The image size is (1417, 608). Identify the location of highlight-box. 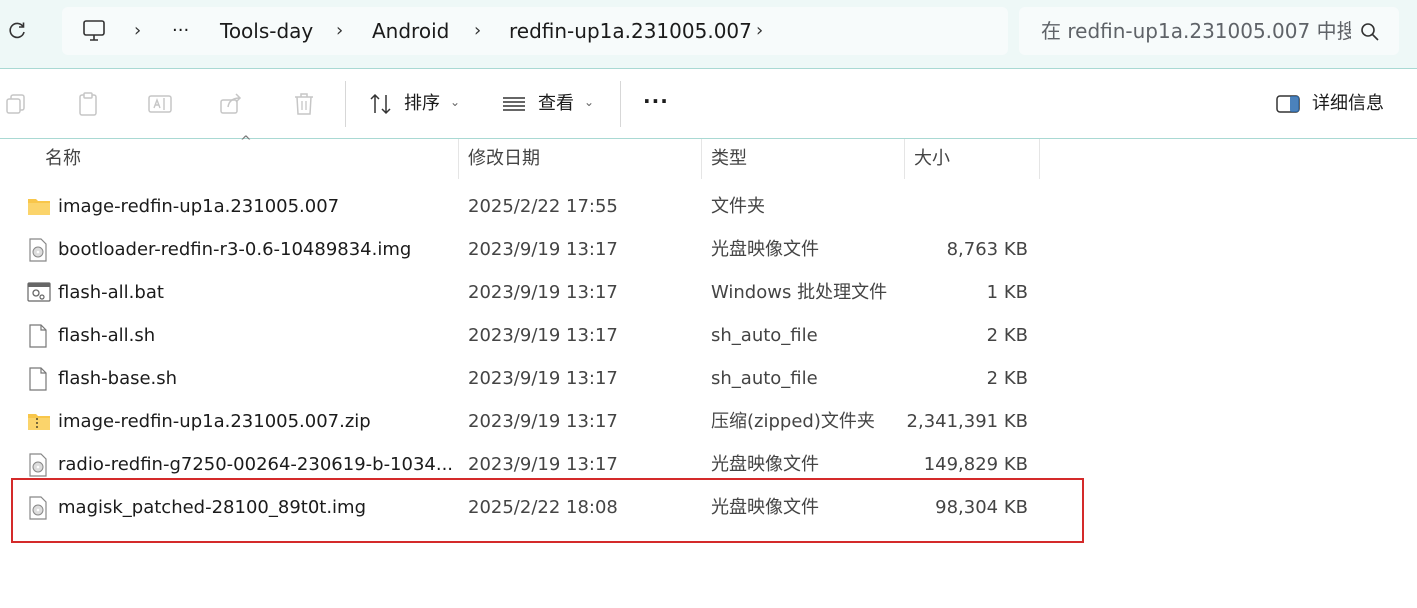
(547, 510).